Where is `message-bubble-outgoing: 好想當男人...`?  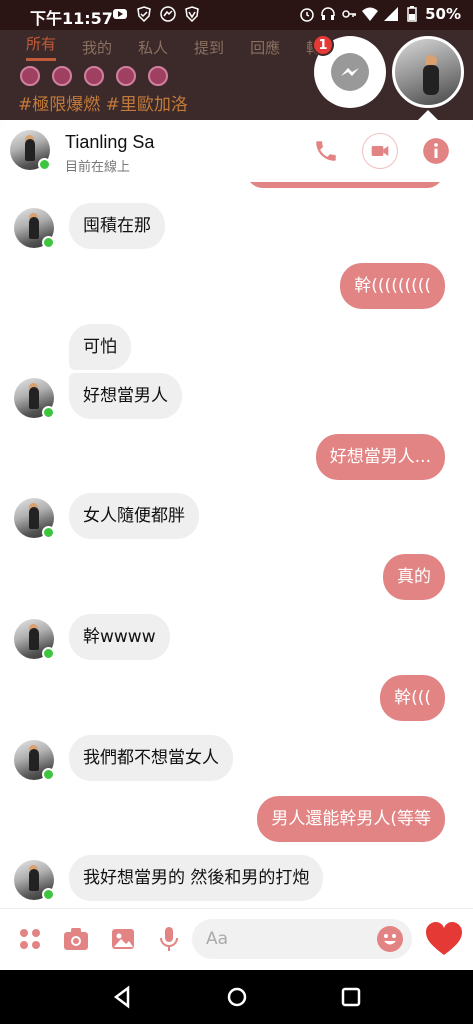
message-bubble-outgoing: 好想當男人... is located at coordinates (380, 457).